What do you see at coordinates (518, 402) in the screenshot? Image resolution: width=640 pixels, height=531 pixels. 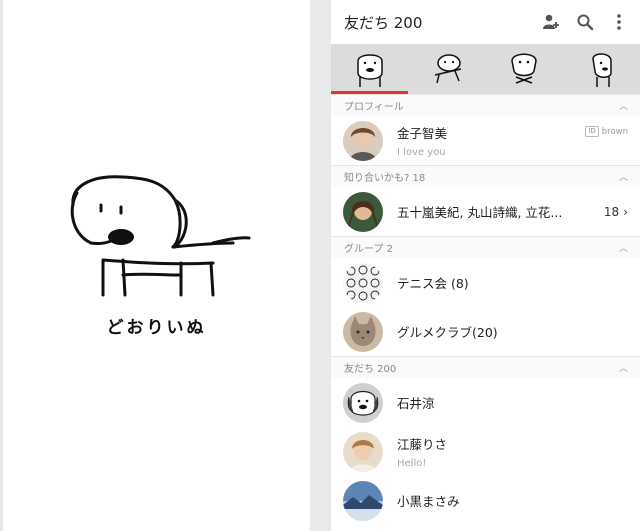 I see `row-text: 石井涼` at bounding box center [518, 402].